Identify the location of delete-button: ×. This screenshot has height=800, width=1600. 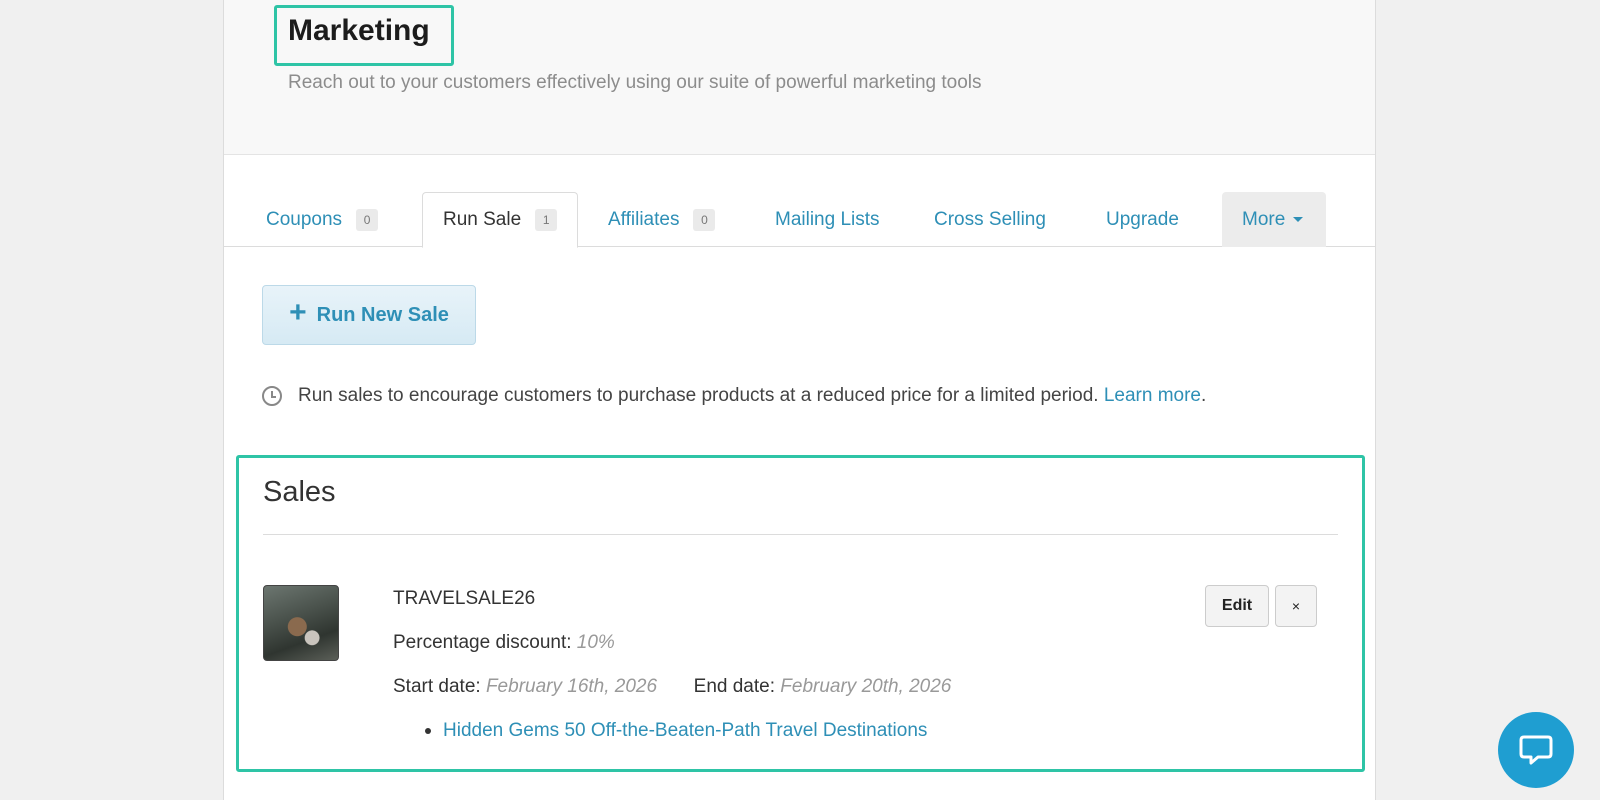
(1296, 606).